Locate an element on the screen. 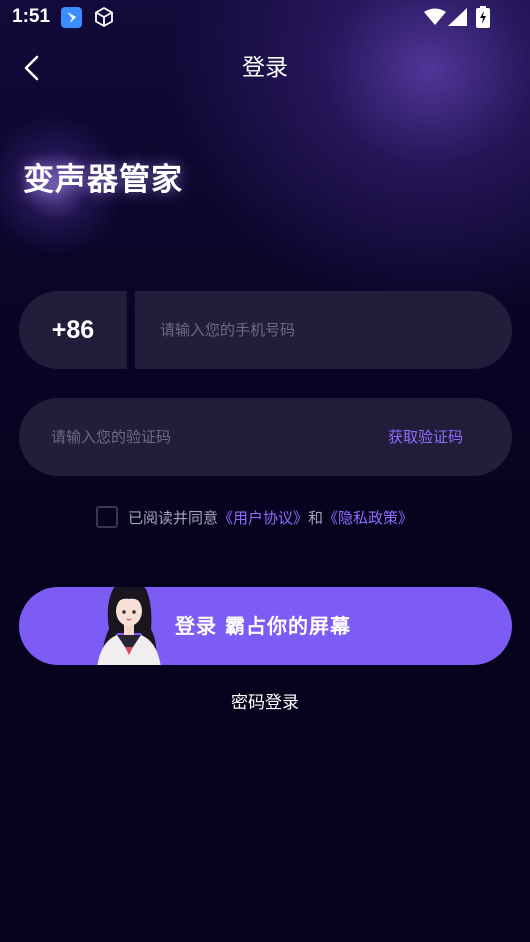 The width and height of the screenshot is (530, 942). wifi-icon is located at coordinates (435, 19).